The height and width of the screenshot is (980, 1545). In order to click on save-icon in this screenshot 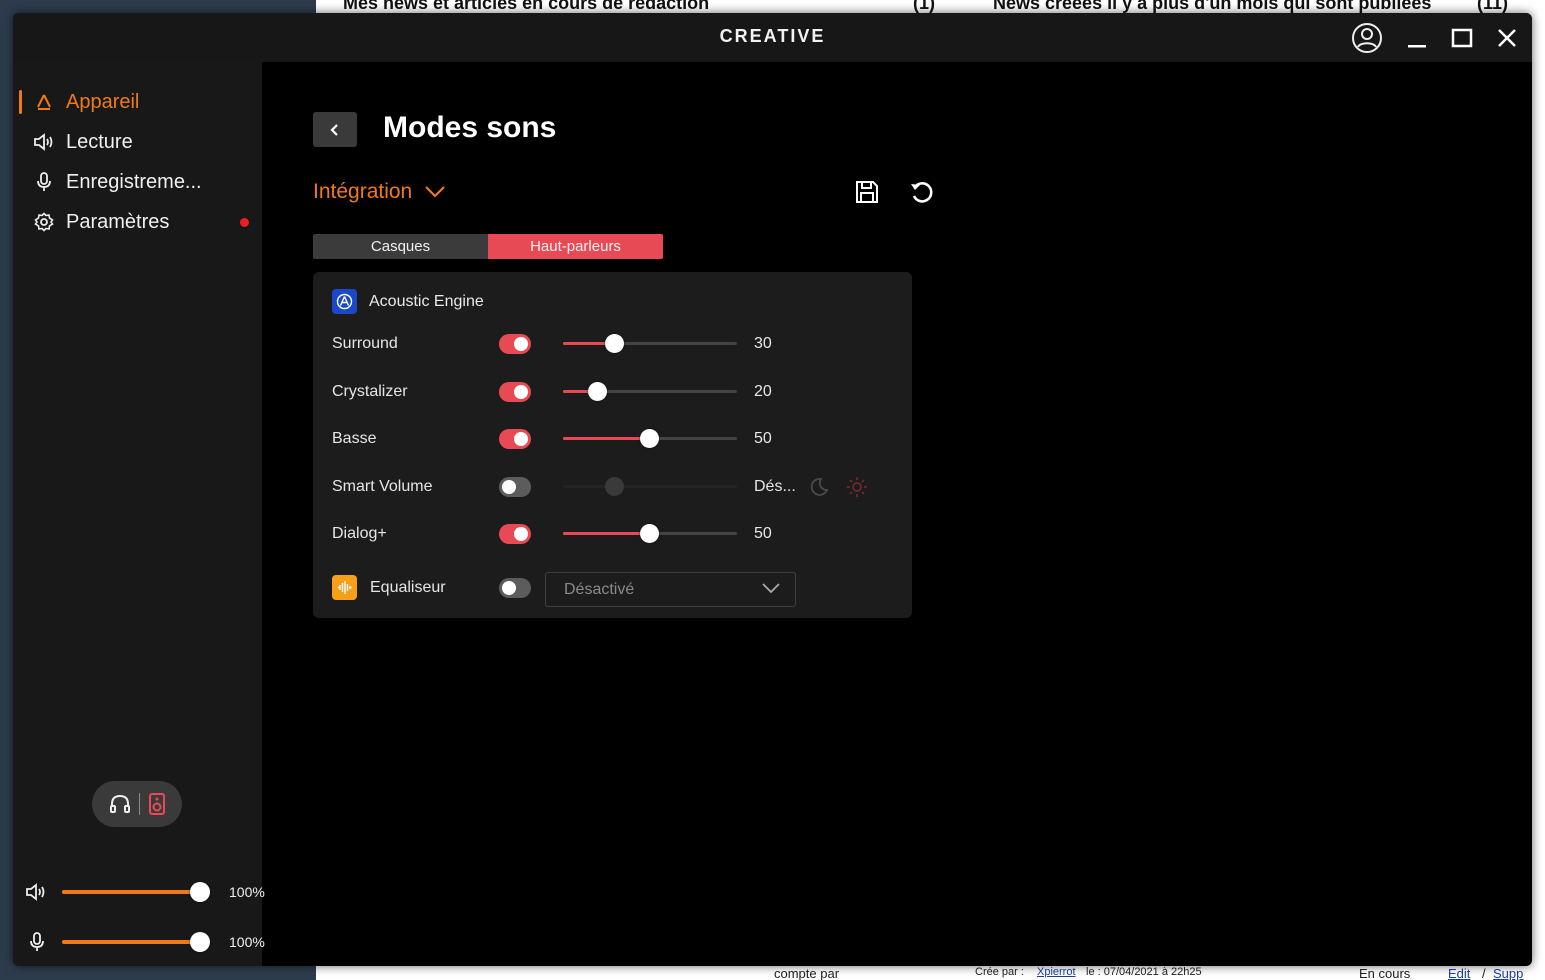, I will do `click(867, 192)`.